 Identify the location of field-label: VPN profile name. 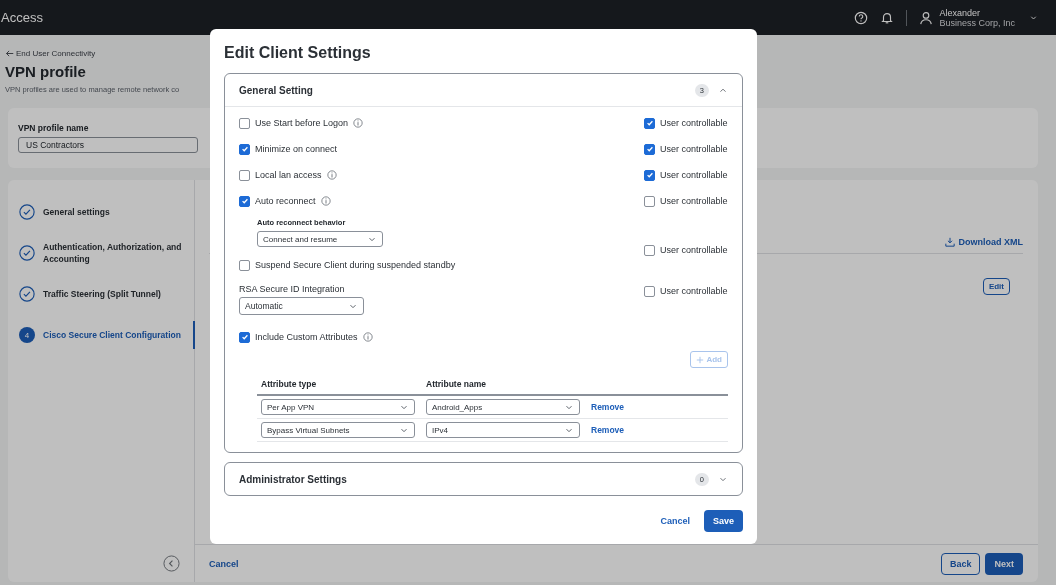
(53, 128).